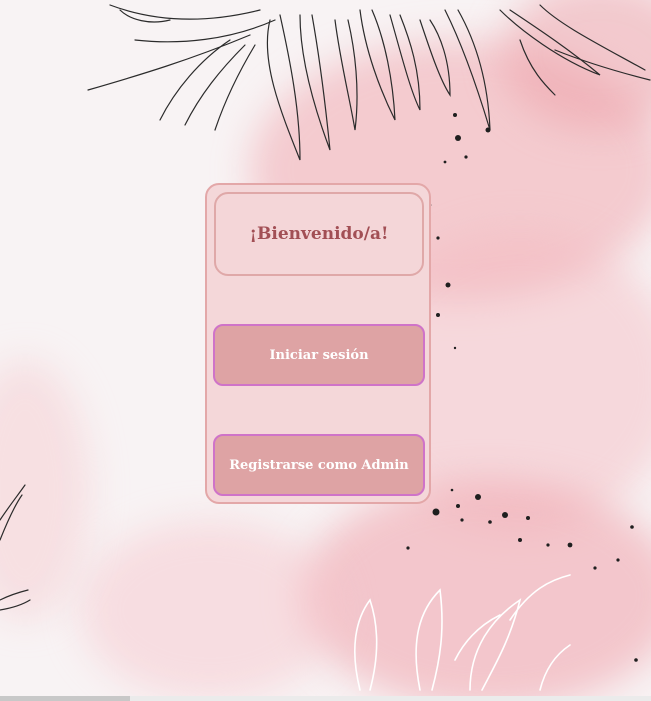 The height and width of the screenshot is (701, 651). I want to click on horizontal-scrollbar, so click(325, 698).